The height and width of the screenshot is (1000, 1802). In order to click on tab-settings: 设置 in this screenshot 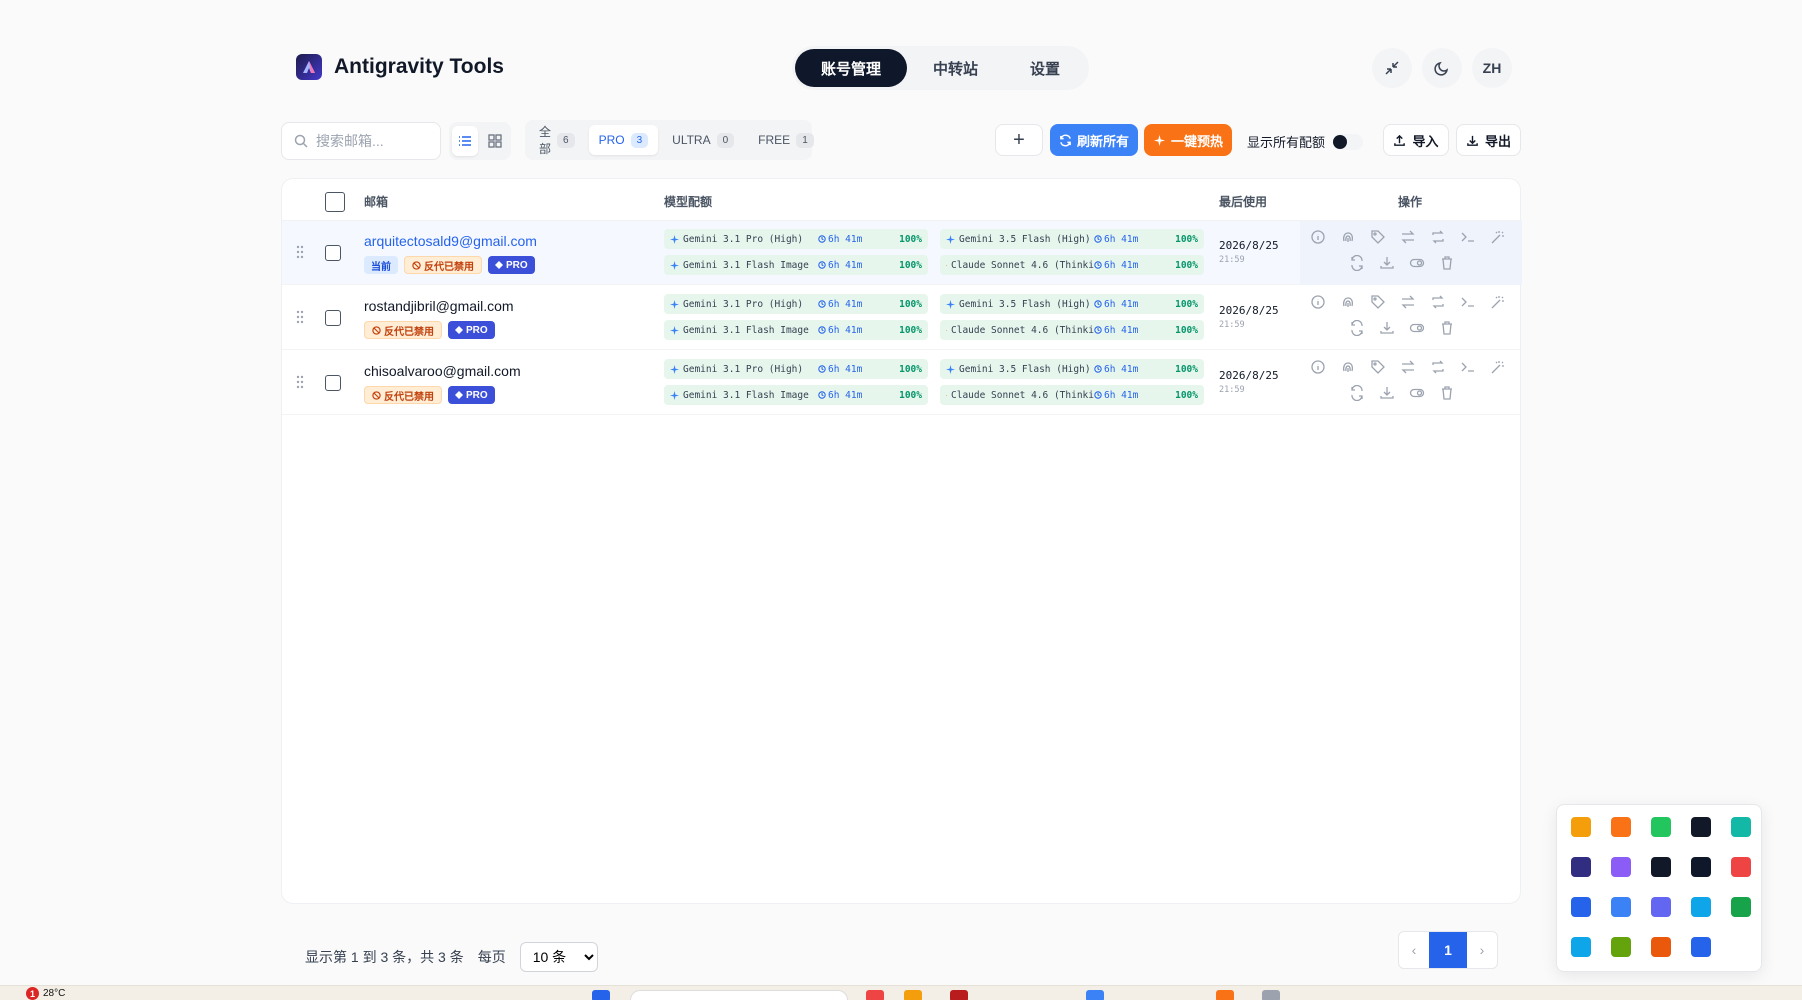, I will do `click(1045, 68)`.